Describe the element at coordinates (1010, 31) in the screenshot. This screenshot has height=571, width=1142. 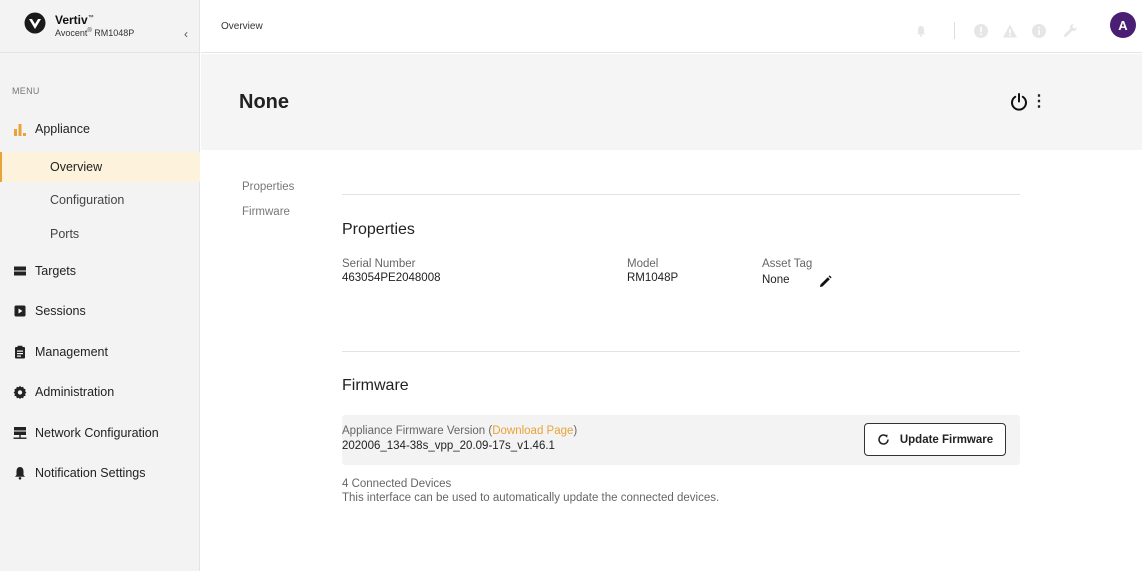
I see `warning-triangle-icon` at that location.